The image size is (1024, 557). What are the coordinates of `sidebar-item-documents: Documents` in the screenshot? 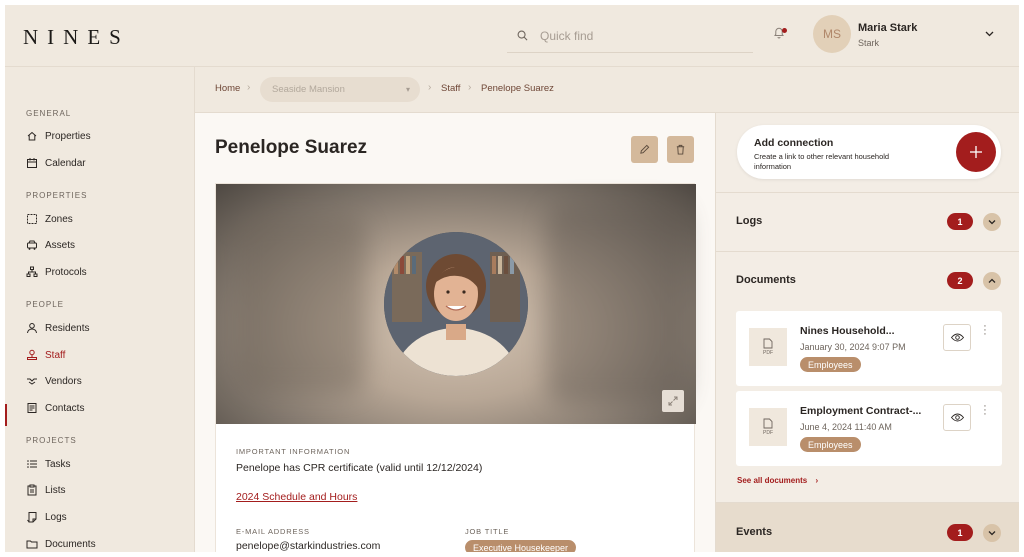 It's located at (61, 544).